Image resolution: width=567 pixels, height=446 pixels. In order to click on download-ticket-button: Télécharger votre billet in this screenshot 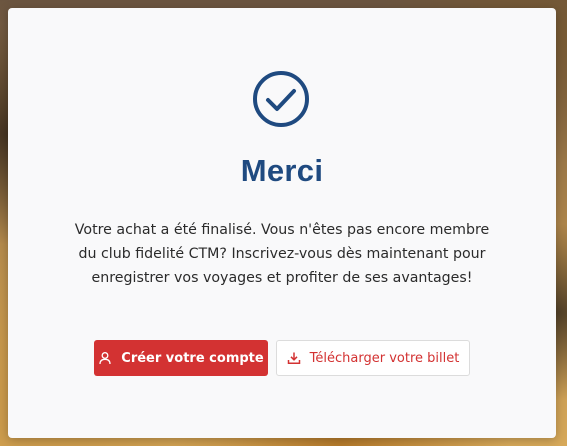, I will do `click(373, 358)`.